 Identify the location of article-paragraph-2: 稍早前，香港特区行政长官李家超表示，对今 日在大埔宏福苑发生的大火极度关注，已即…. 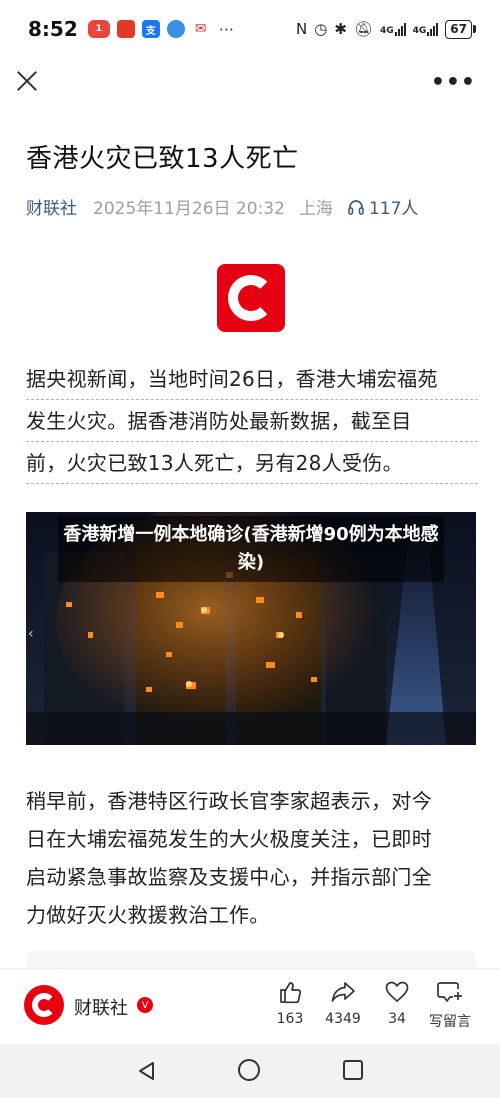
(252, 858).